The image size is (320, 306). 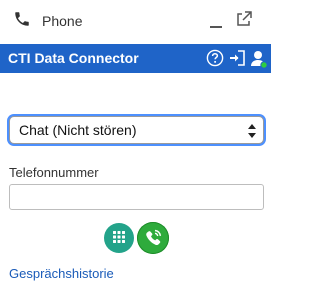 What do you see at coordinates (62, 21) in the screenshot?
I see `phone-title: Phone` at bounding box center [62, 21].